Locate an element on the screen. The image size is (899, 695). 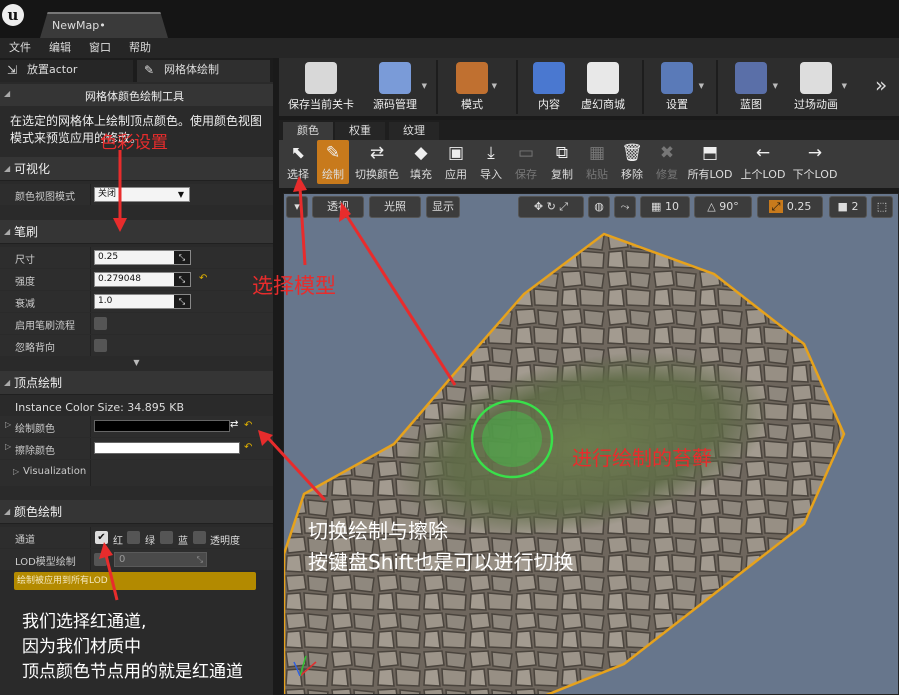
annotation-red-line3: 顶点颜色节点用的就是红通道 is located at coordinates (132, 672).